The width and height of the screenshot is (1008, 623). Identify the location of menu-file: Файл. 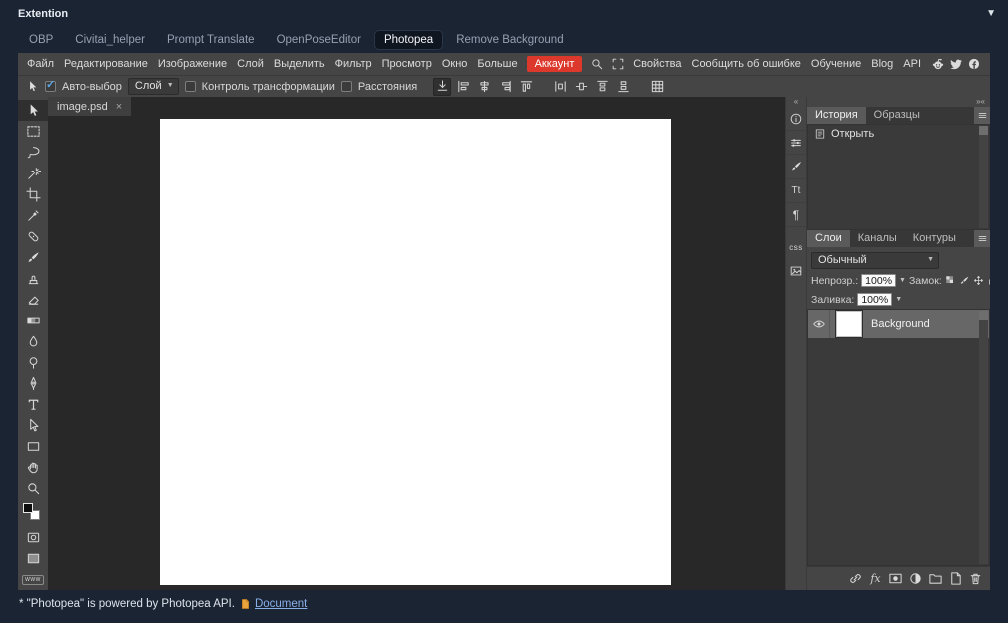
(40, 64).